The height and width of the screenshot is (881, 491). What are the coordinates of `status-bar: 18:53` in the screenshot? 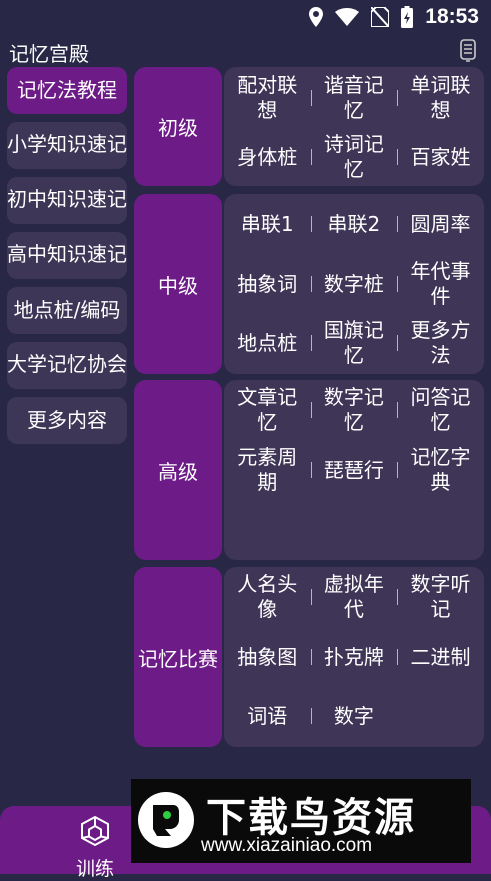 It's located at (245, 17).